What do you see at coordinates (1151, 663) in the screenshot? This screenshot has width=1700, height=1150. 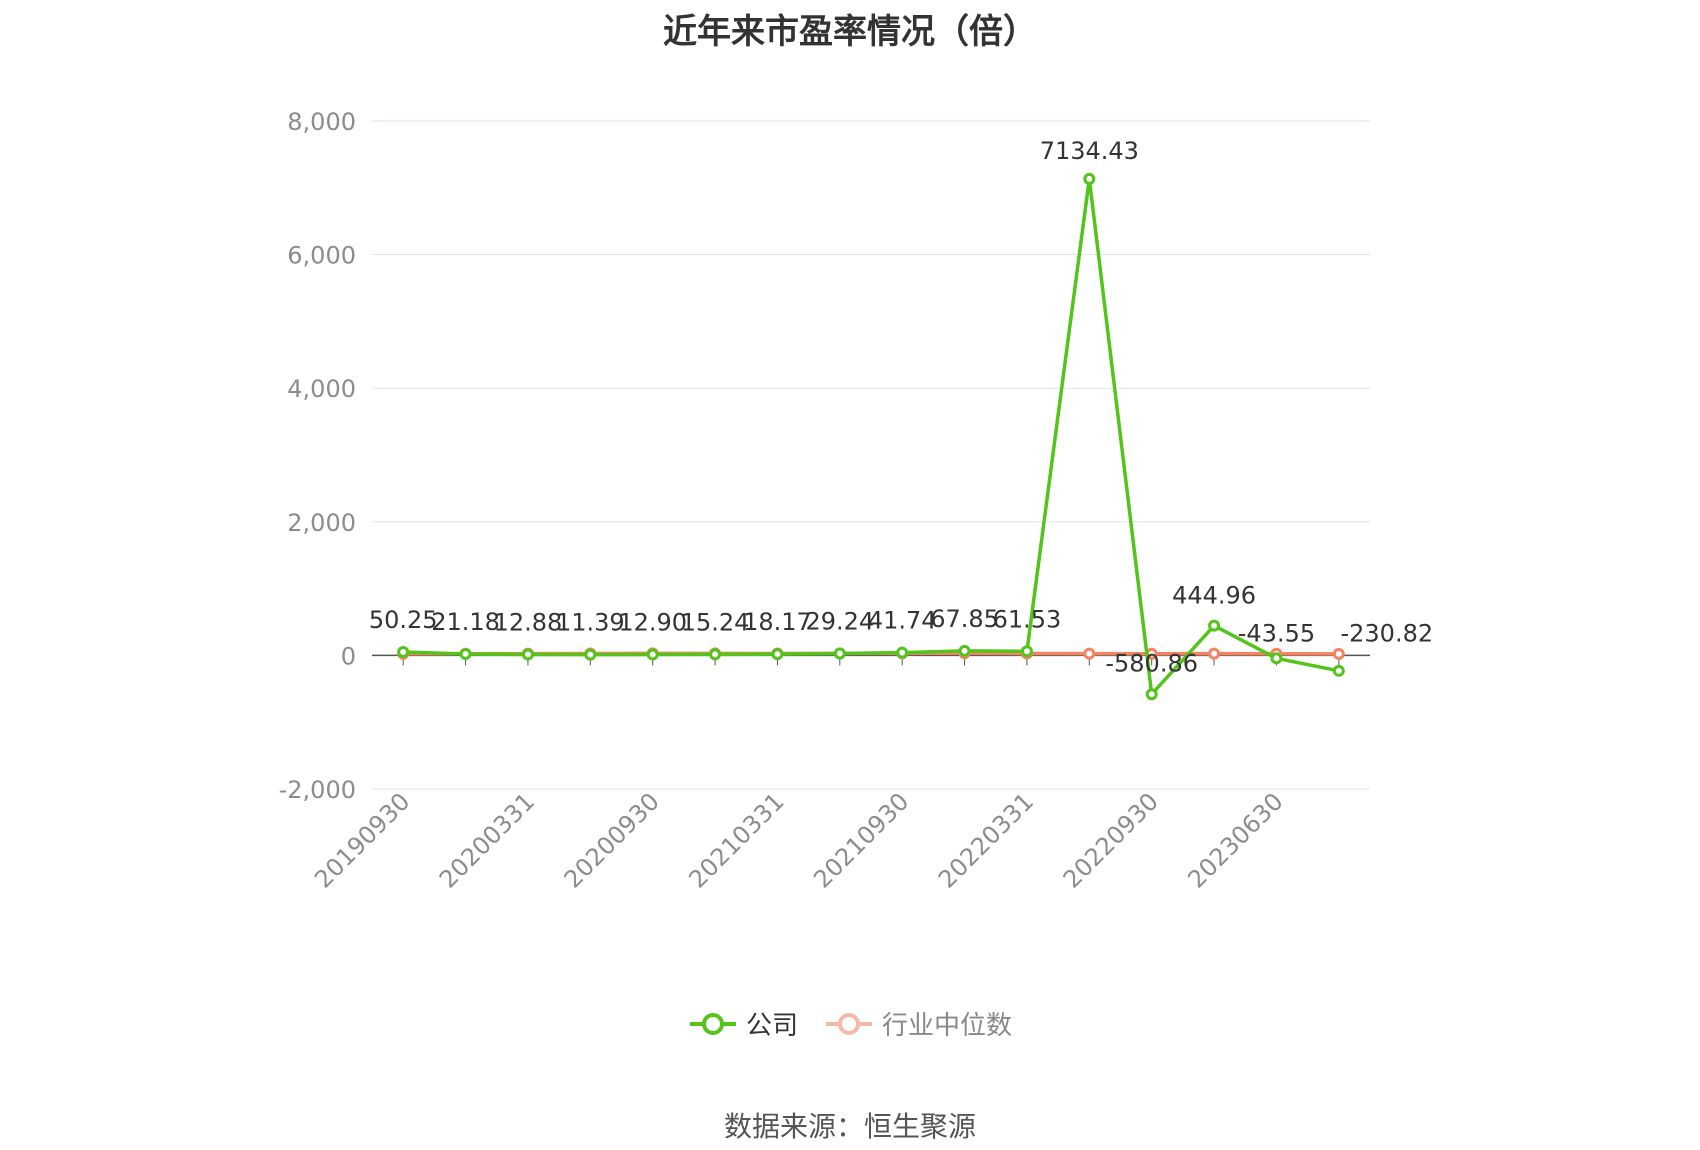 I see `company-data-label: -580.86` at bounding box center [1151, 663].